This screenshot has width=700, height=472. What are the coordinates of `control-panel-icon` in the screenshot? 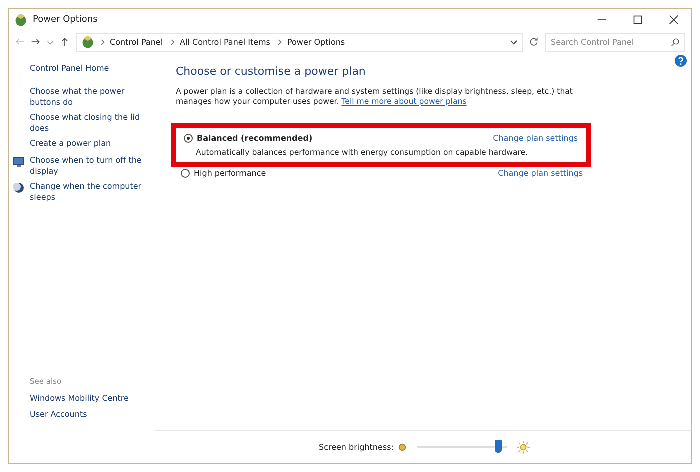 It's located at (88, 42).